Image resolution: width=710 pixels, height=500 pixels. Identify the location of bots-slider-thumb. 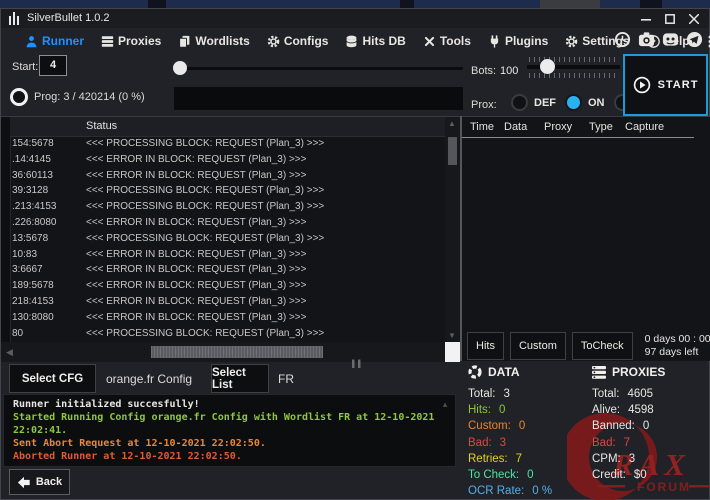
(547, 66).